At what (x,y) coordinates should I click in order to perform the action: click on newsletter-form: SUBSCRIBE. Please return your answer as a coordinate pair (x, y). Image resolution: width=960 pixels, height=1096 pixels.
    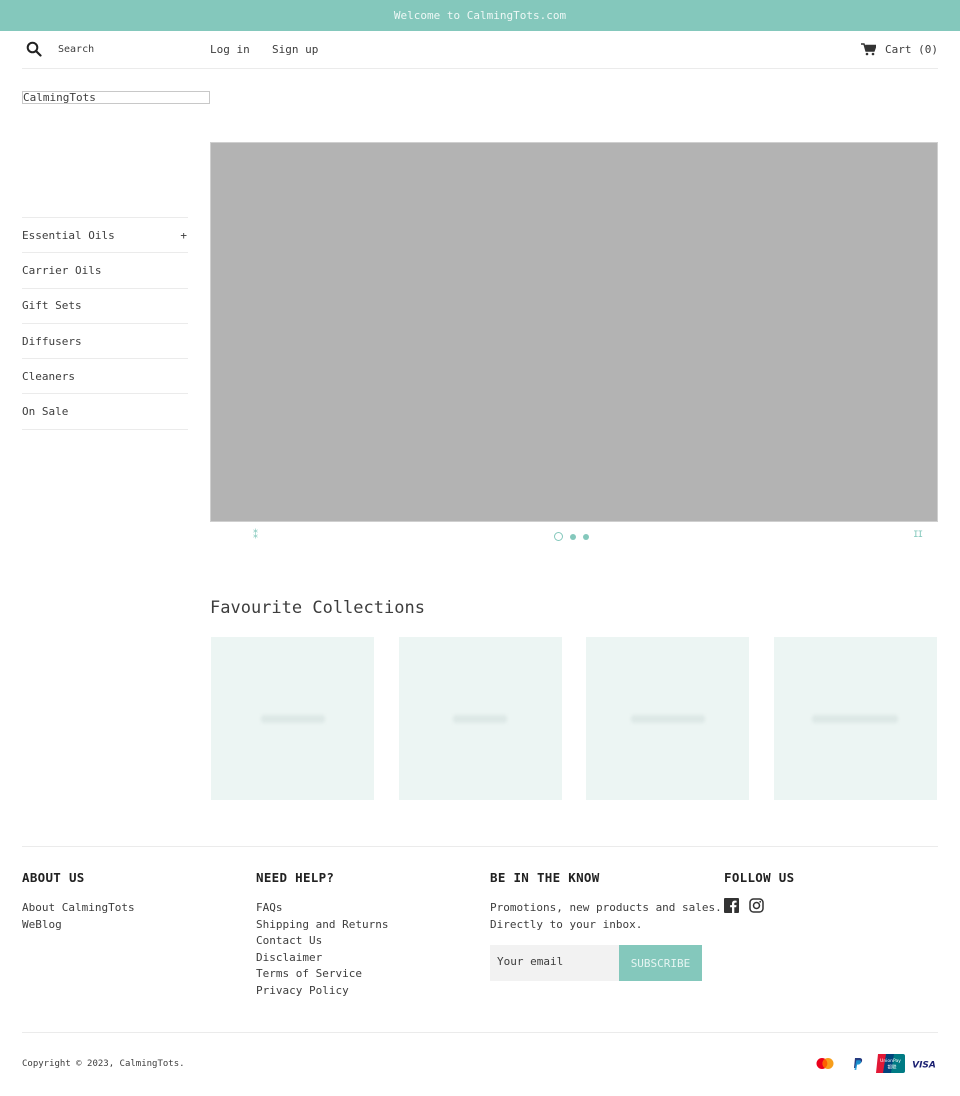
    Looking at the image, I should click on (606, 963).